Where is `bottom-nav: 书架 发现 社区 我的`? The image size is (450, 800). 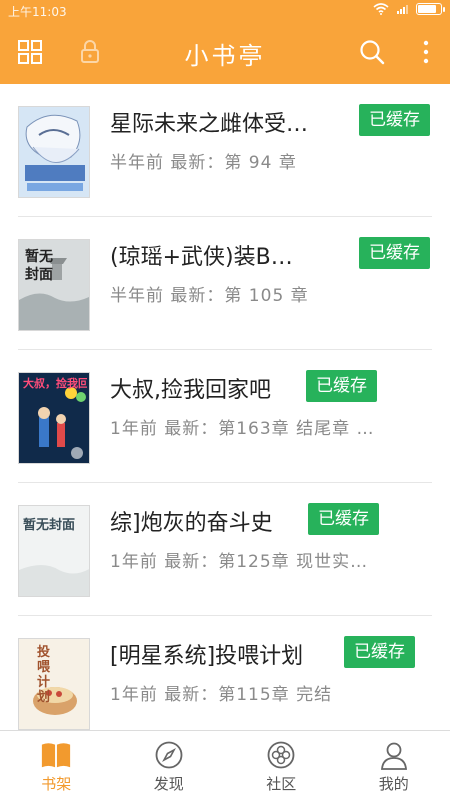 bottom-nav: 书架 发现 社区 我的 is located at coordinates (225, 765).